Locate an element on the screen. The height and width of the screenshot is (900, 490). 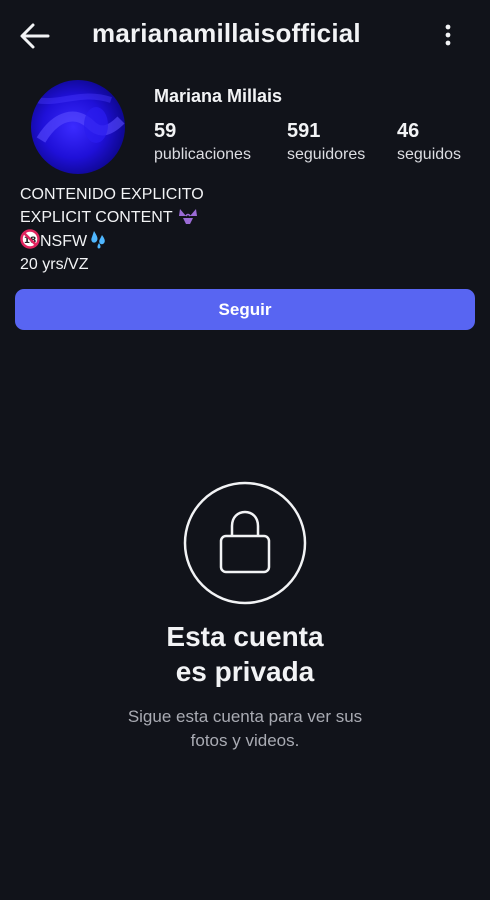
stat-followers: 591 seguidores is located at coordinates (326, 142).